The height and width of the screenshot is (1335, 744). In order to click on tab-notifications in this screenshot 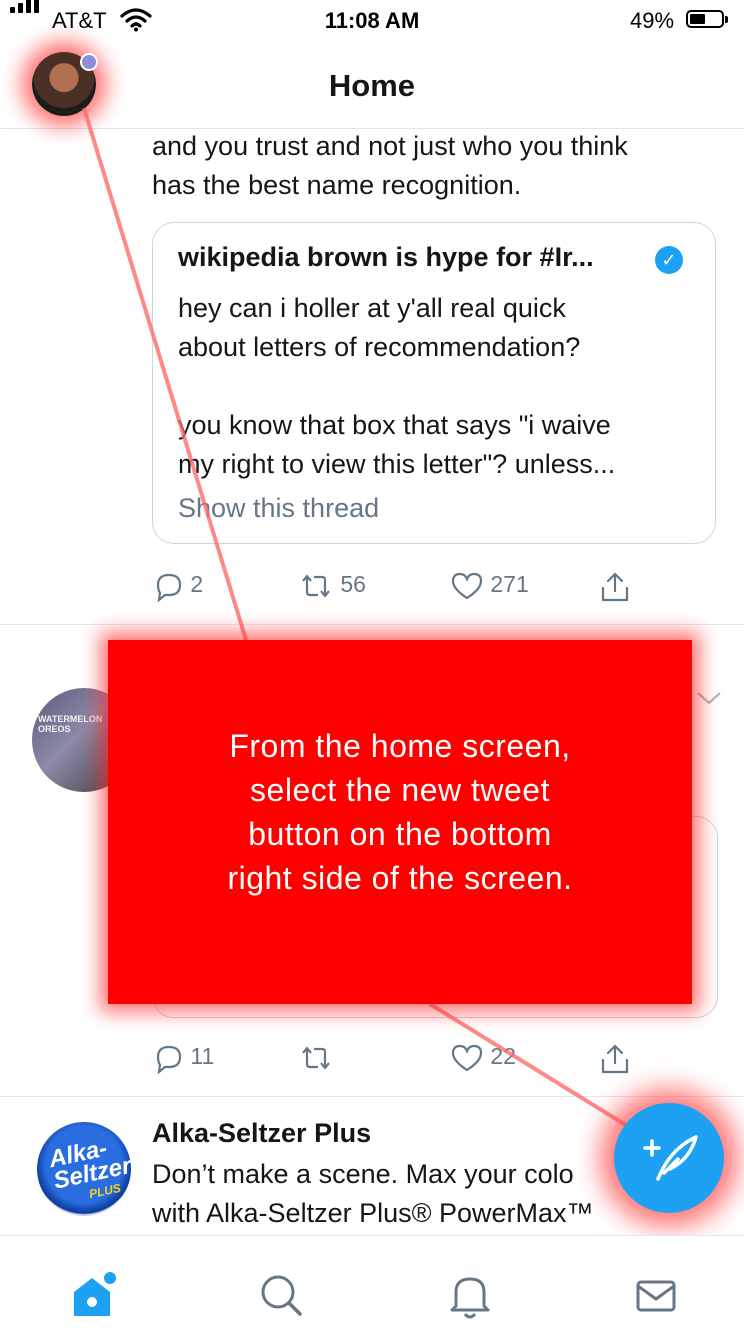, I will do `click(470, 1296)`.